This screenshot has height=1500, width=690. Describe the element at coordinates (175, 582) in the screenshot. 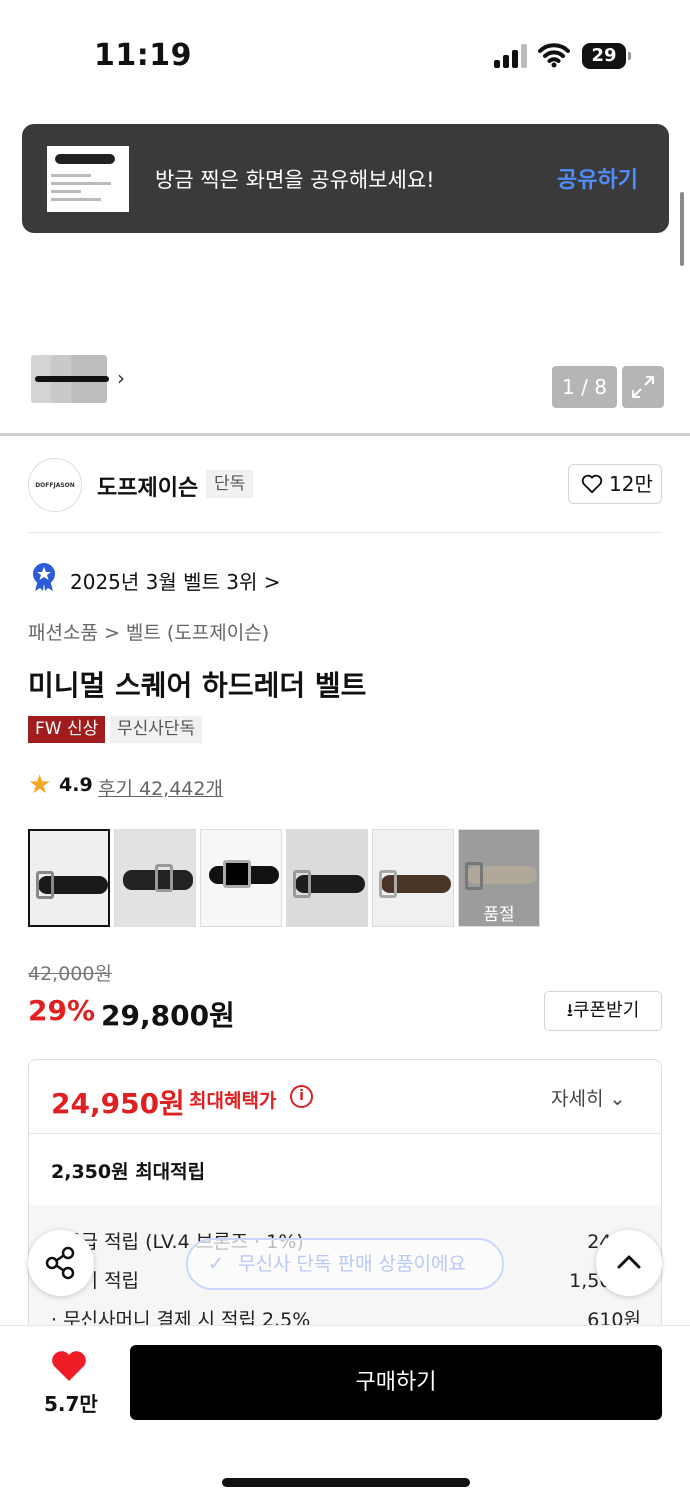

I see `ranking-text: 2025년 3월 벨트 3위 >` at that location.